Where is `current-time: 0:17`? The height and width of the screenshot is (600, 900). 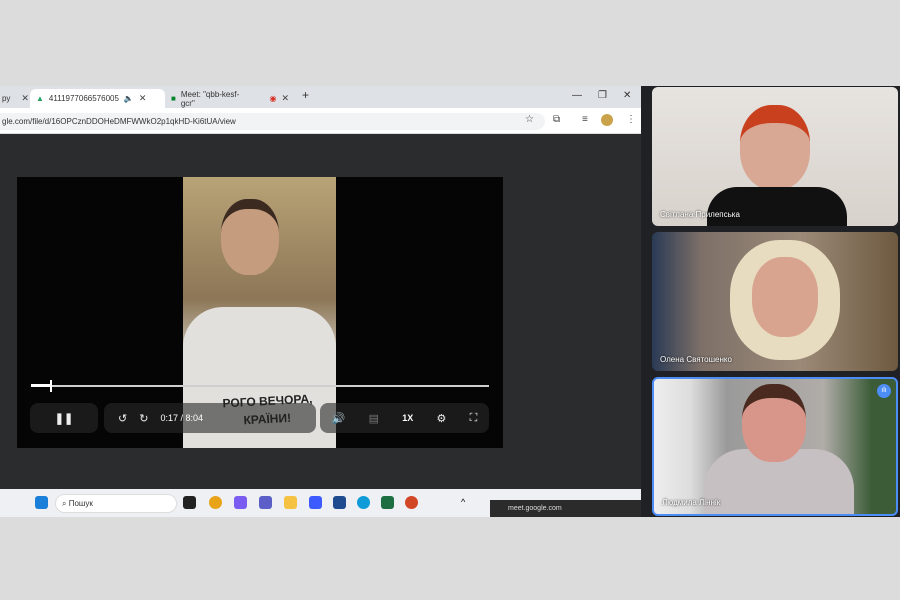
current-time: 0:17 is located at coordinates (169, 418).